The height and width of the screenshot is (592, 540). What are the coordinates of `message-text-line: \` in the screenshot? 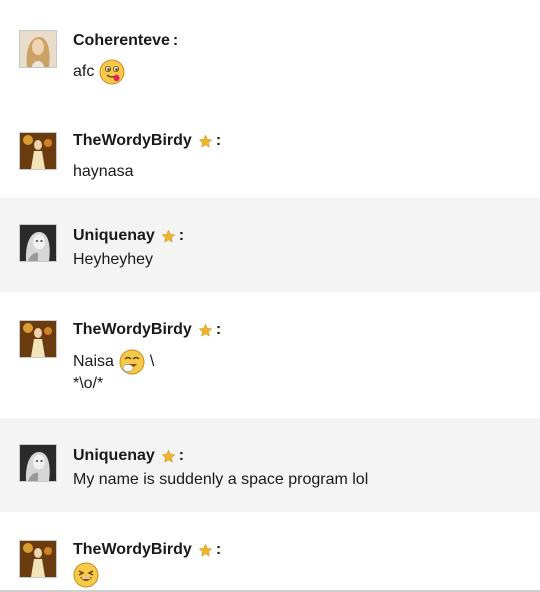 It's located at (152, 361).